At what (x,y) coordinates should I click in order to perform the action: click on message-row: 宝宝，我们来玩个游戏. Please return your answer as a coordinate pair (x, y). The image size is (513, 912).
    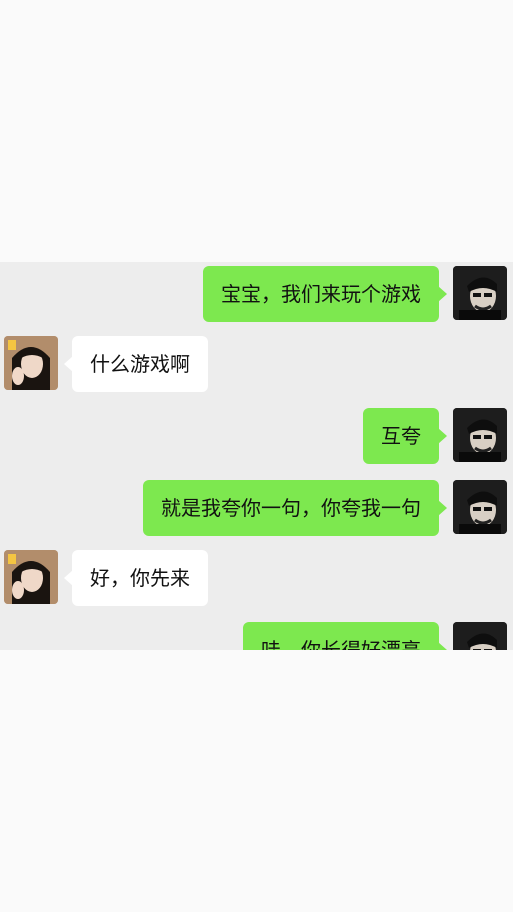
    Looking at the image, I should click on (355, 294).